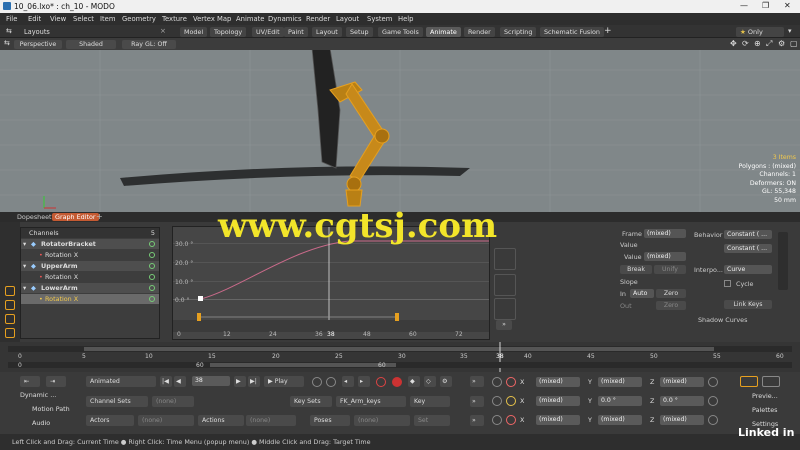  Describe the element at coordinates (629, 282) in the screenshot. I see `slope-section-header: Slope` at that location.